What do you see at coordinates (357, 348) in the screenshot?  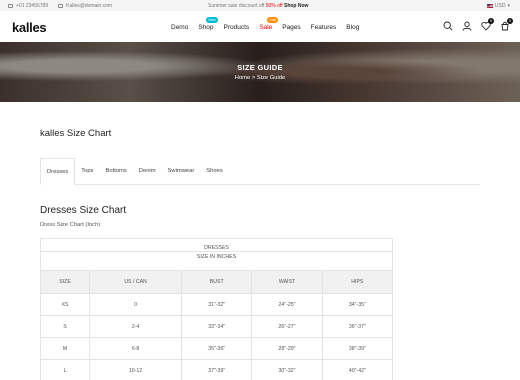 I see `table-cell: 38"-39"` at bounding box center [357, 348].